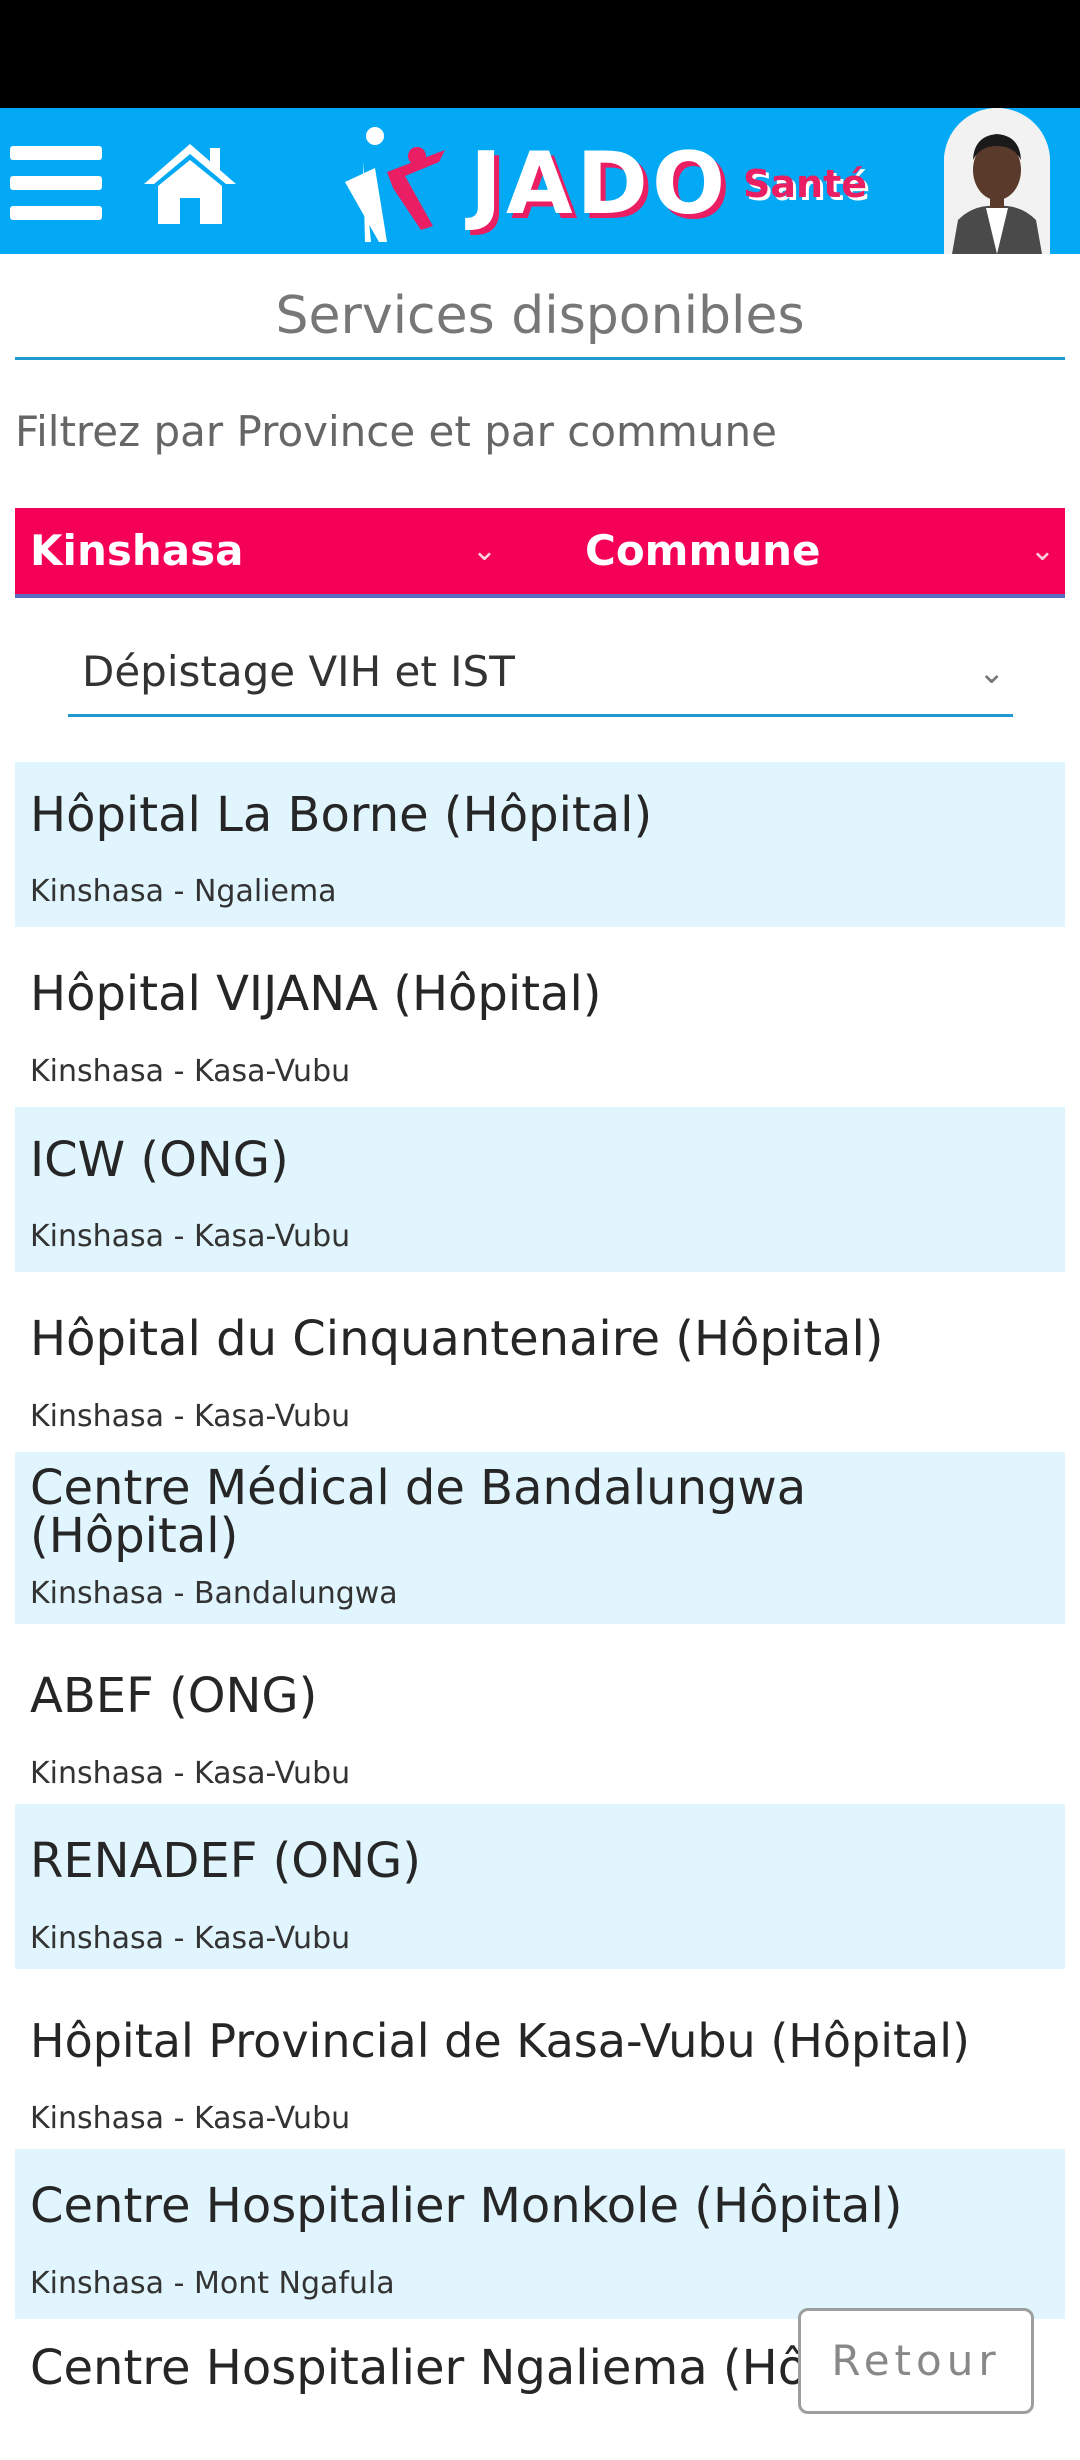 This screenshot has height=2460, width=1080. Describe the element at coordinates (212, 2283) in the screenshot. I see `service-location: Kinshasa - Mont Ngafula` at that location.